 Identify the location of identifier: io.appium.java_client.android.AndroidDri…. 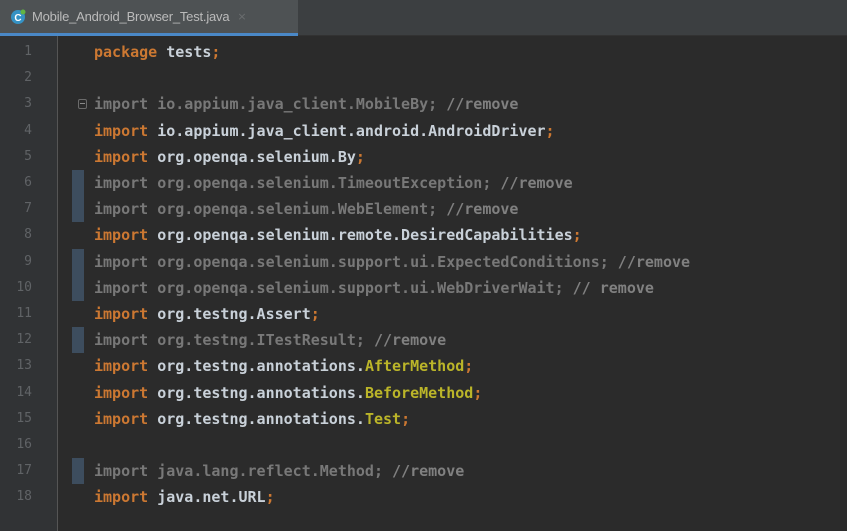
(351, 130).